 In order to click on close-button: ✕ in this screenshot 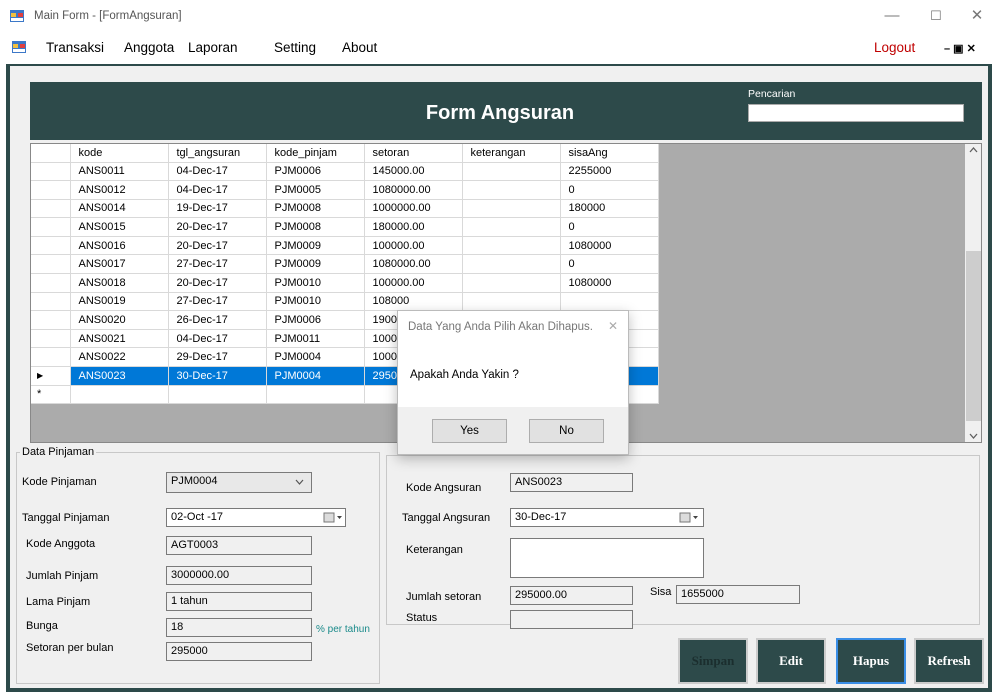, I will do `click(977, 16)`.